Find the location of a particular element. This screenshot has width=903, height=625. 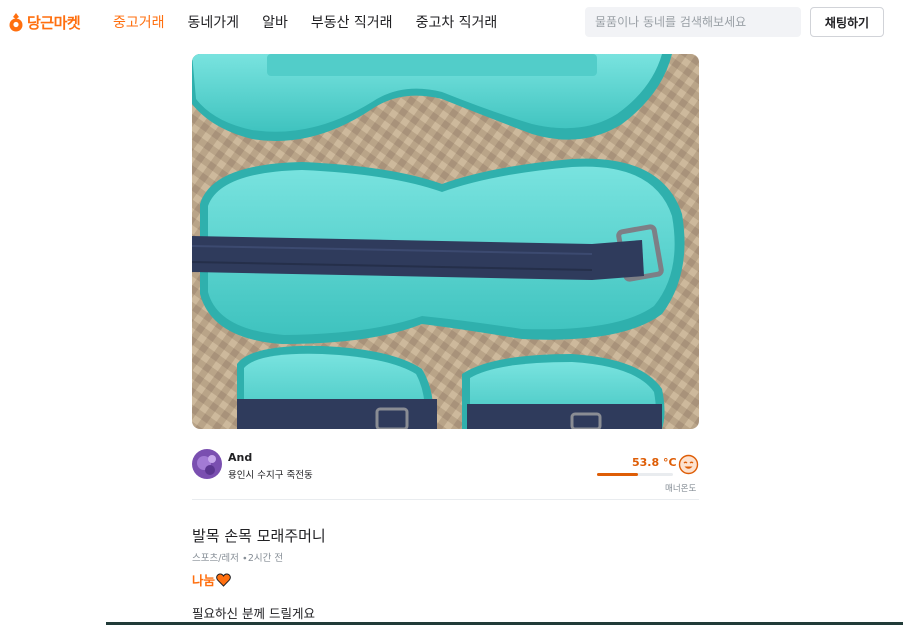

logo-text: 당근마켓 is located at coordinates (54, 22).